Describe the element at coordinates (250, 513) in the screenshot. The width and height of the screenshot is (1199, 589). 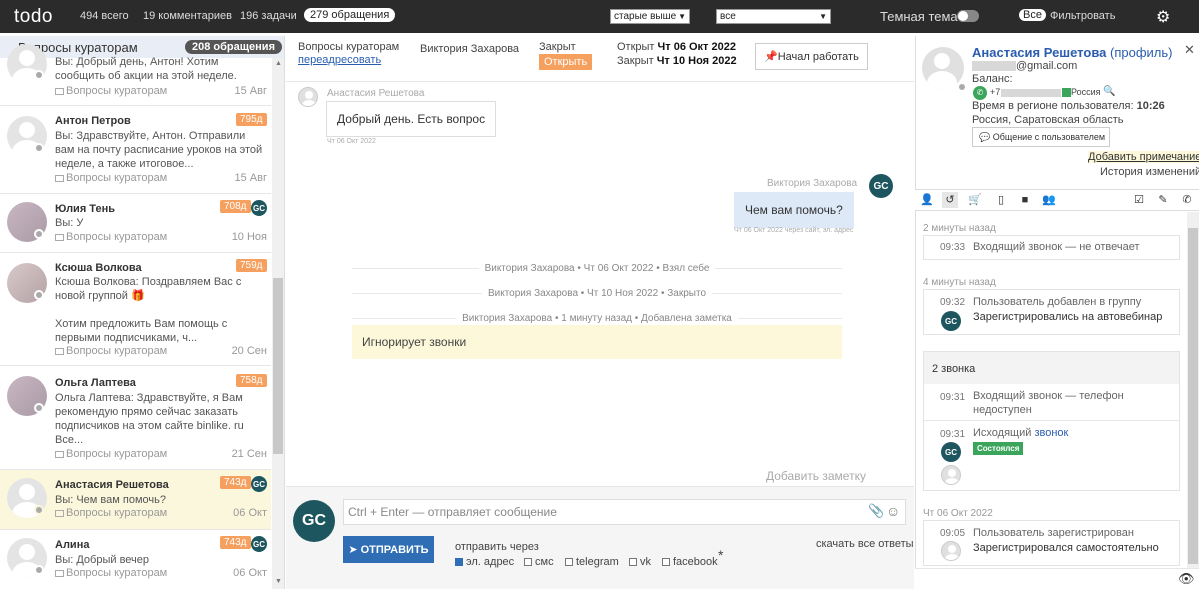
I see `list-item-date: 06 Окт` at that location.